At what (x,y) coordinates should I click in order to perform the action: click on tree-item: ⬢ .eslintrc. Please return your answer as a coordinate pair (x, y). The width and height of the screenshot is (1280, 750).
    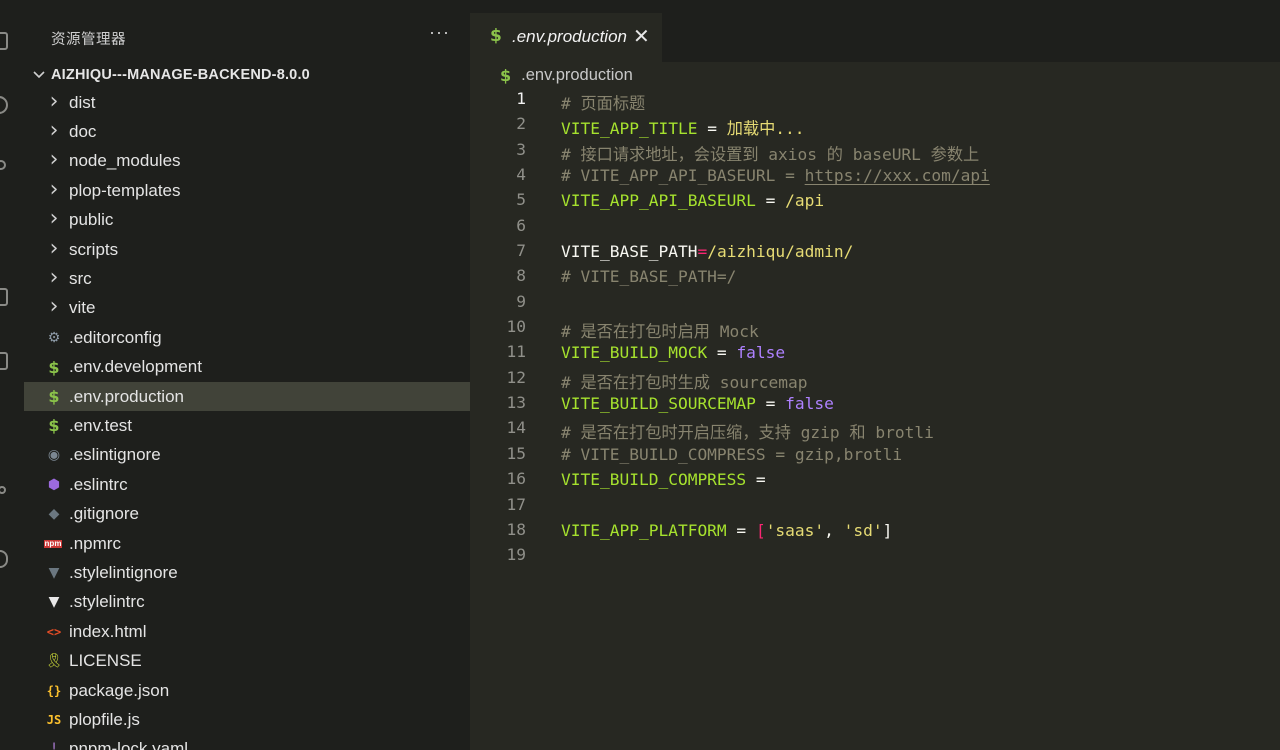
    Looking at the image, I should click on (247, 484).